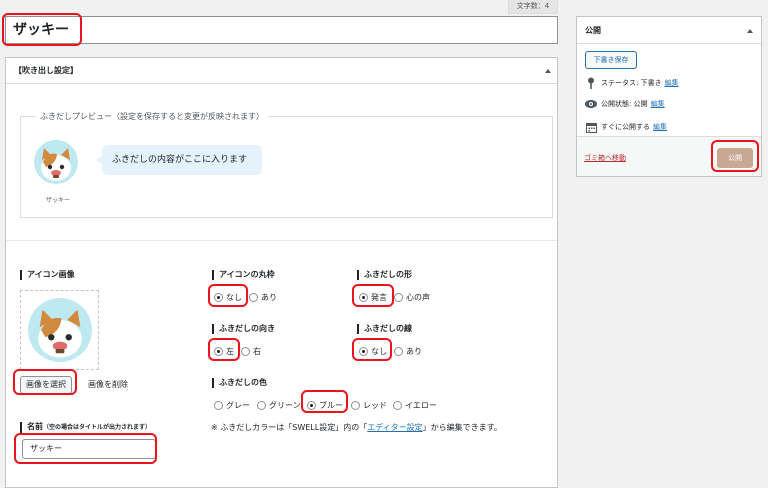  I want to click on radio-label: 発言, so click(379, 297).